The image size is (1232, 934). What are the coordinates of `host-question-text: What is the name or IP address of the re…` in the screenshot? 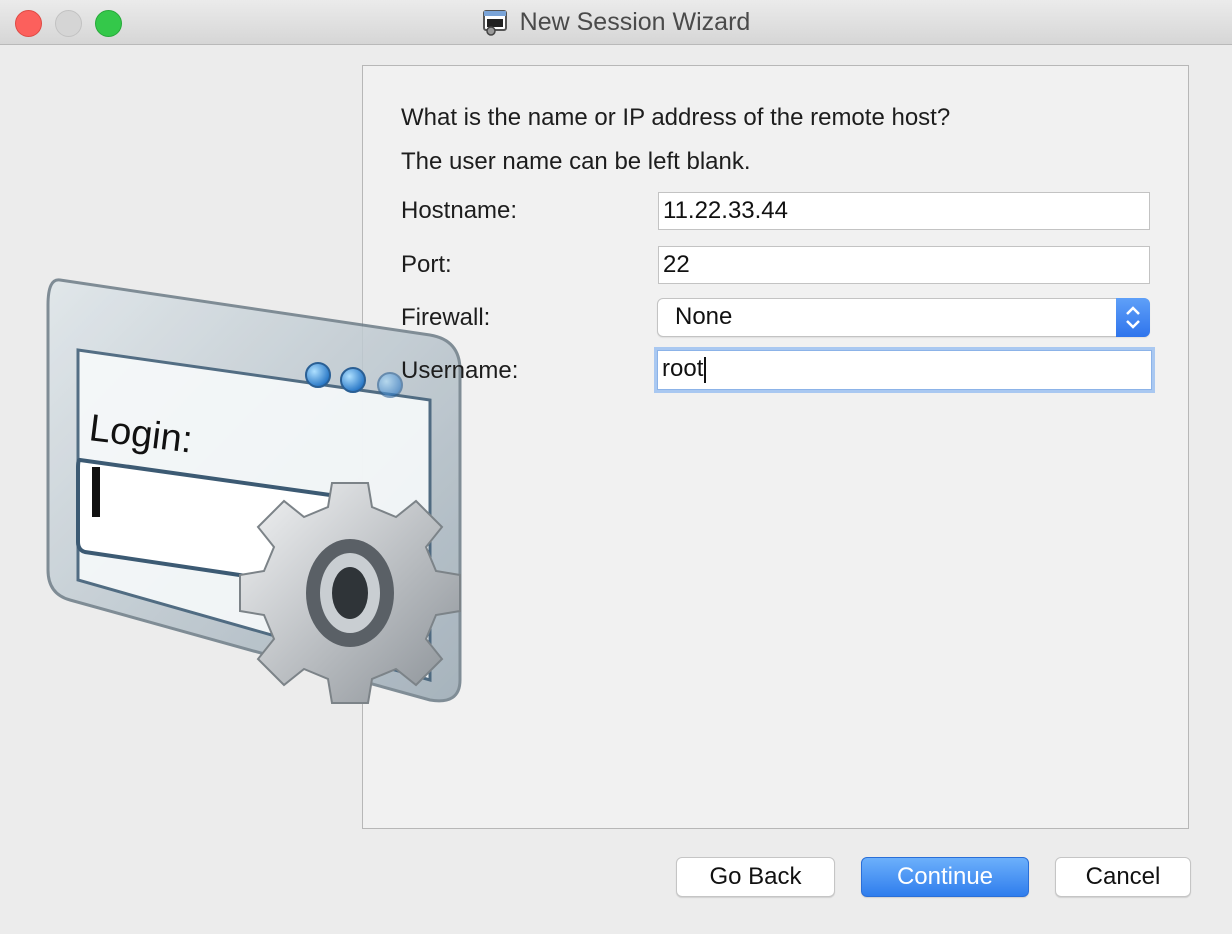 It's located at (676, 117).